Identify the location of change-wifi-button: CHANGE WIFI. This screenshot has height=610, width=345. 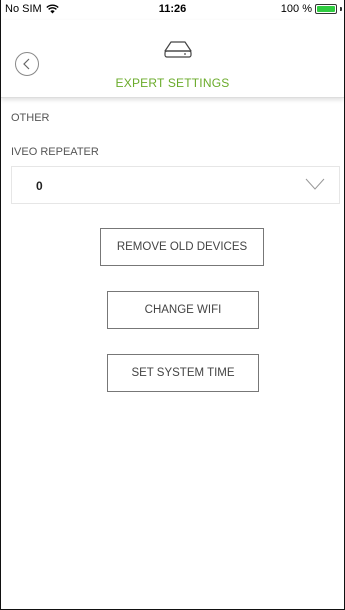
(183, 310).